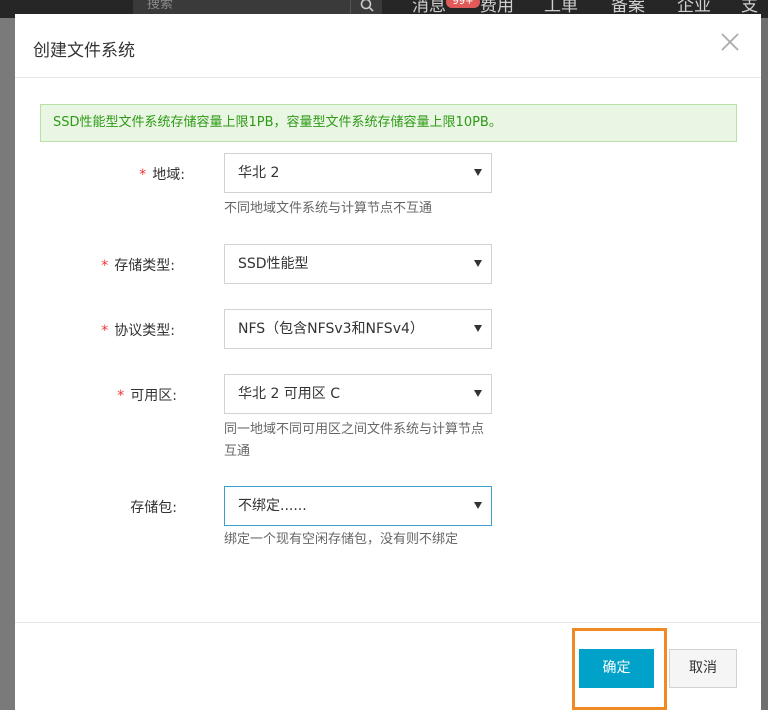  I want to click on region-value: 华北 2, so click(259, 173).